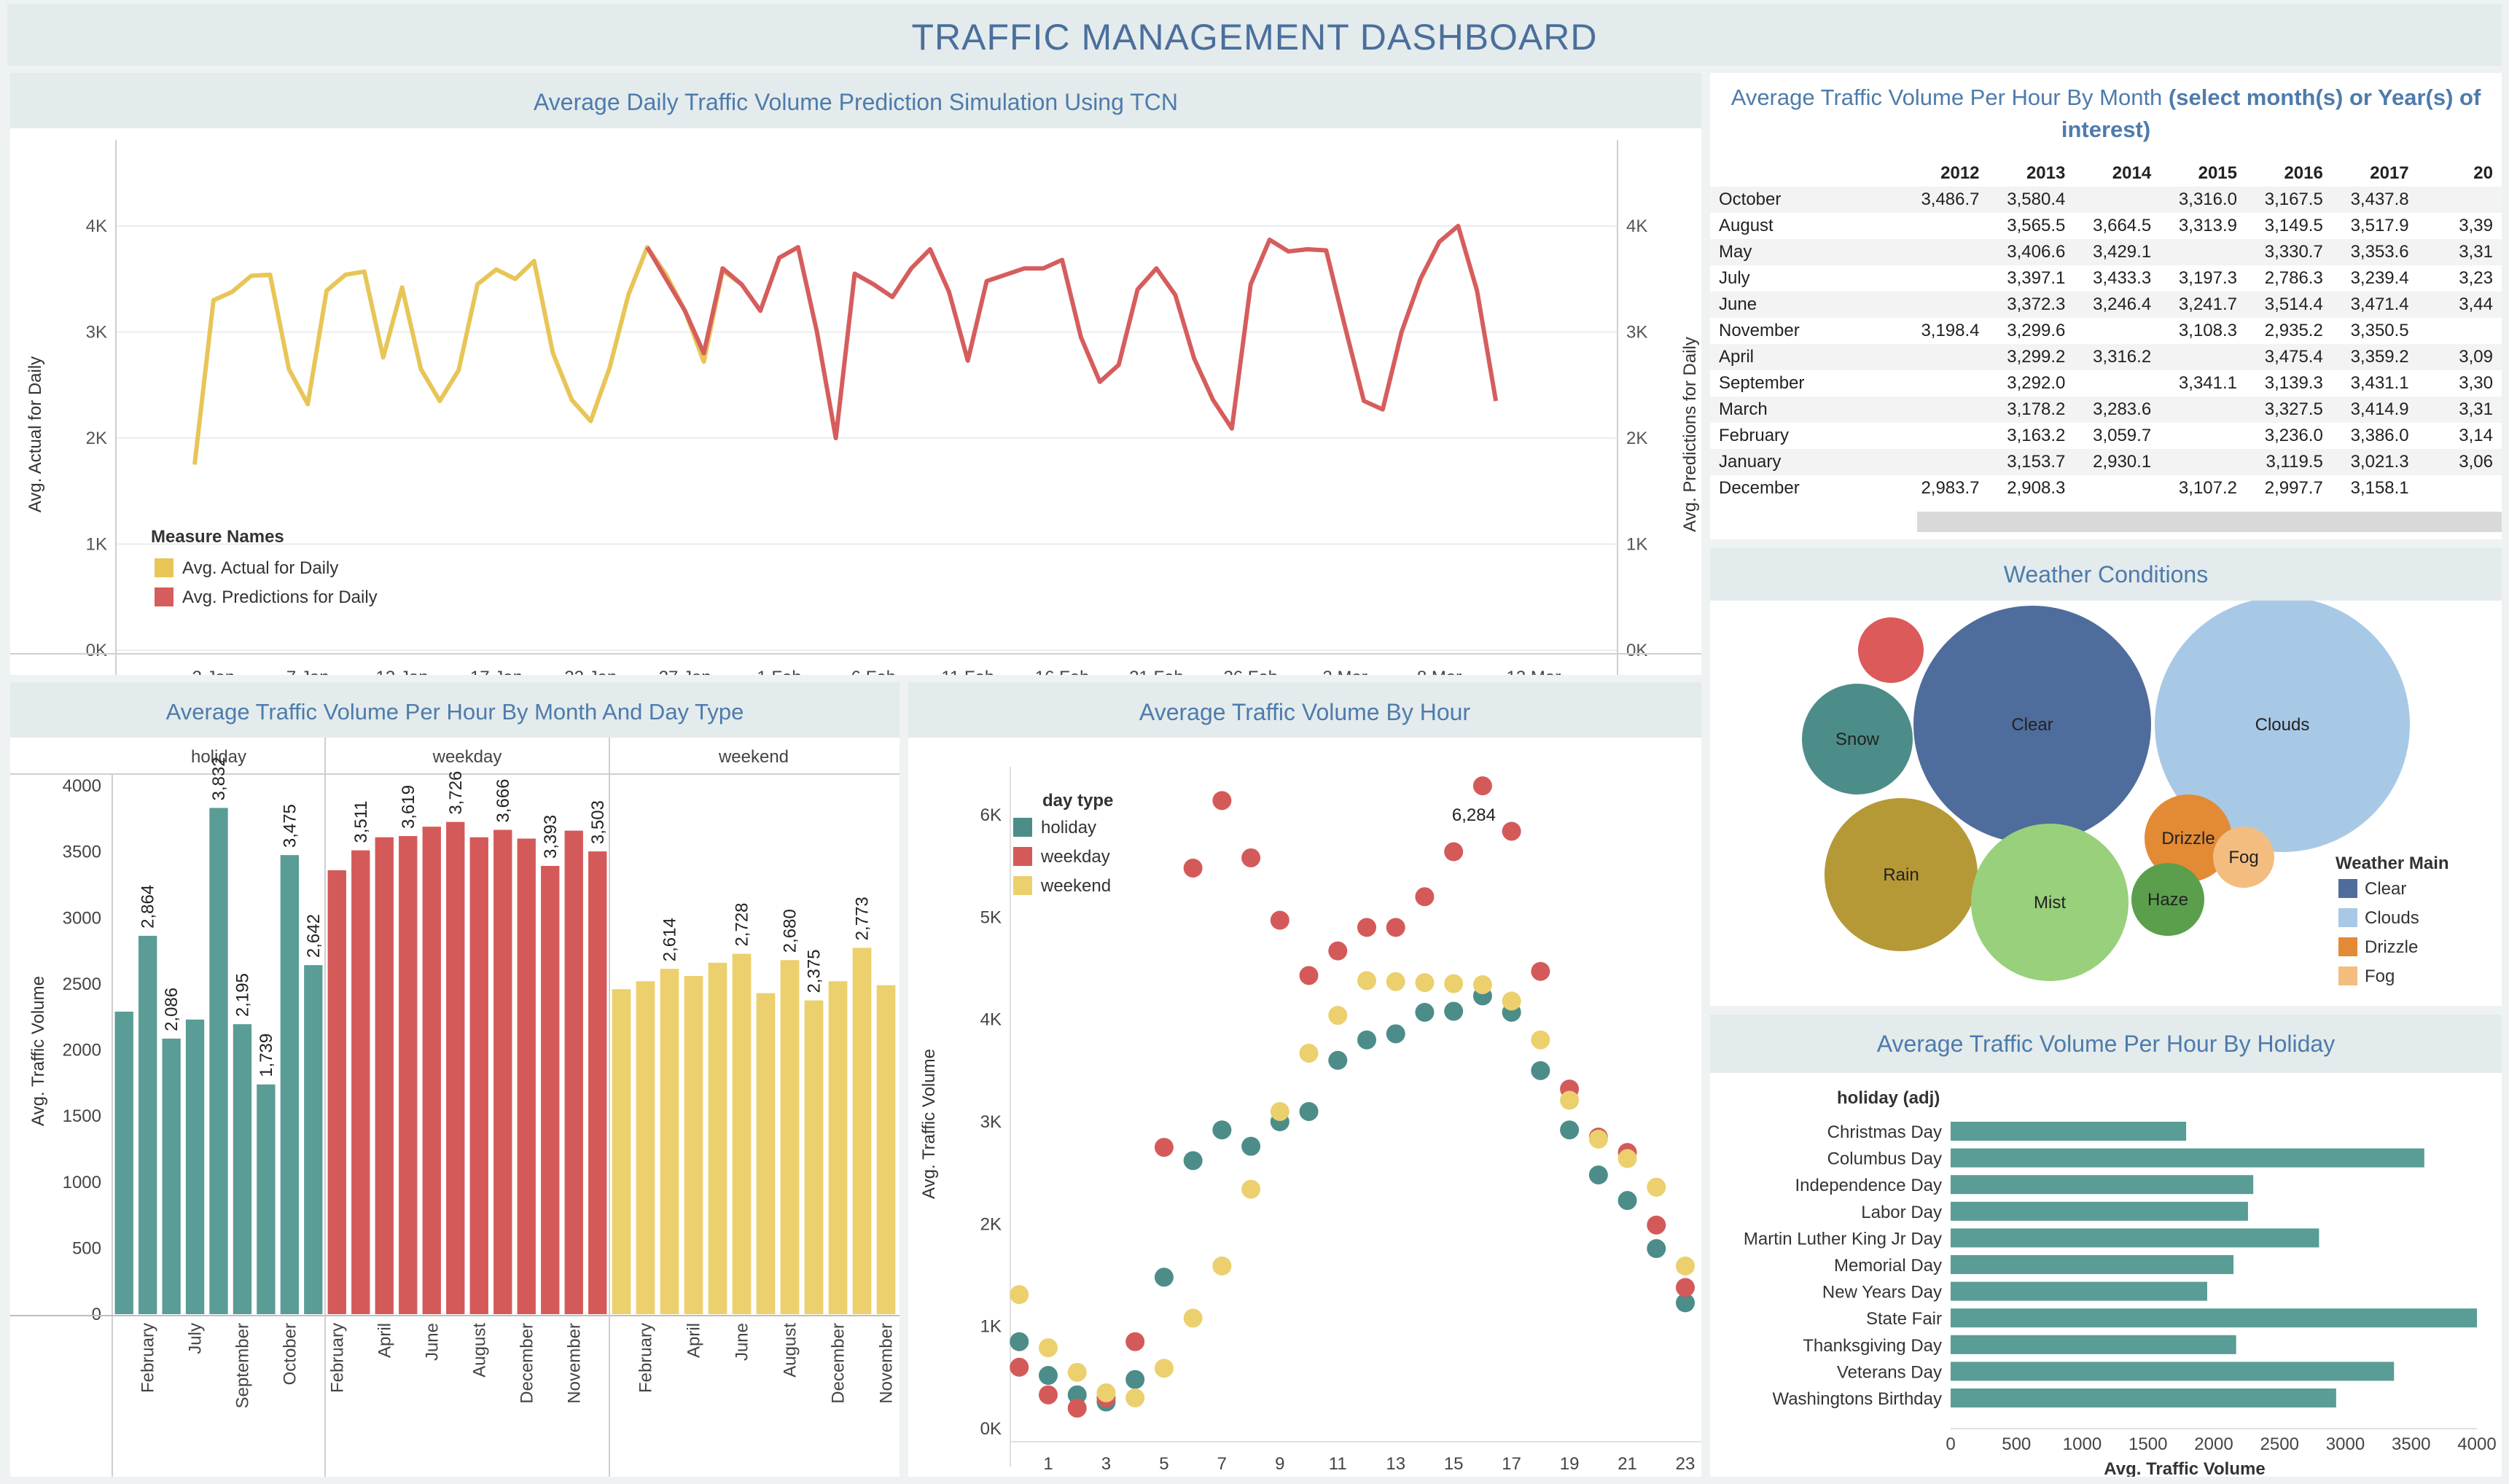 The height and width of the screenshot is (1484, 2509). Describe the element at coordinates (1806, 226) in the screenshot. I see `month-label: August` at that location.